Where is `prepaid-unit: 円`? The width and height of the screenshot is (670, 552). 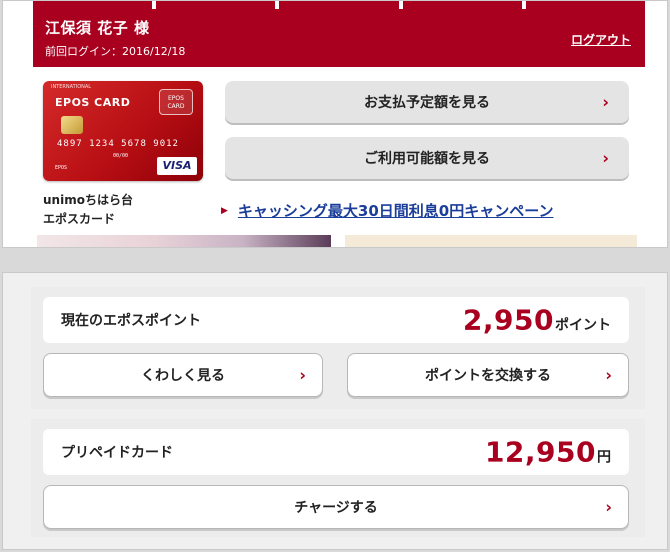 prepaid-unit: 円 is located at coordinates (604, 457).